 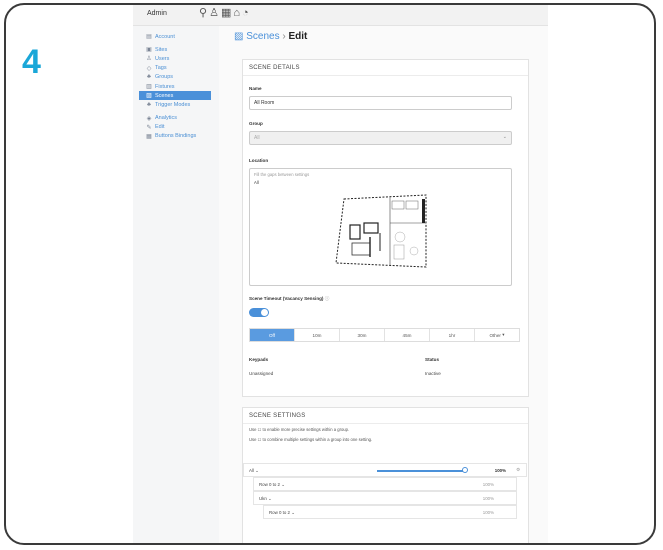 I want to click on timeout-toggle, so click(x=259, y=312).